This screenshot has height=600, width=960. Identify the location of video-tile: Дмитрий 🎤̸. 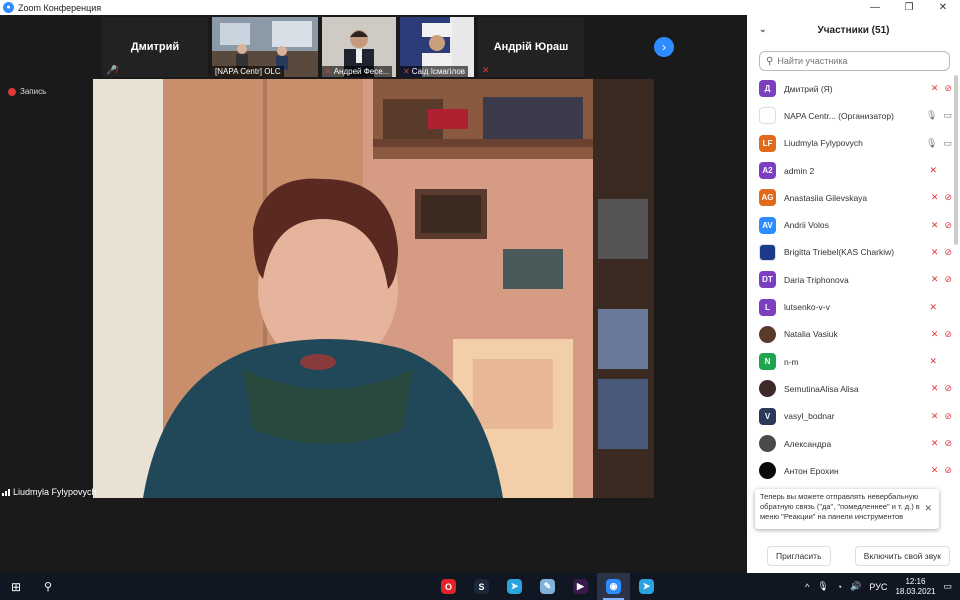
(155, 47).